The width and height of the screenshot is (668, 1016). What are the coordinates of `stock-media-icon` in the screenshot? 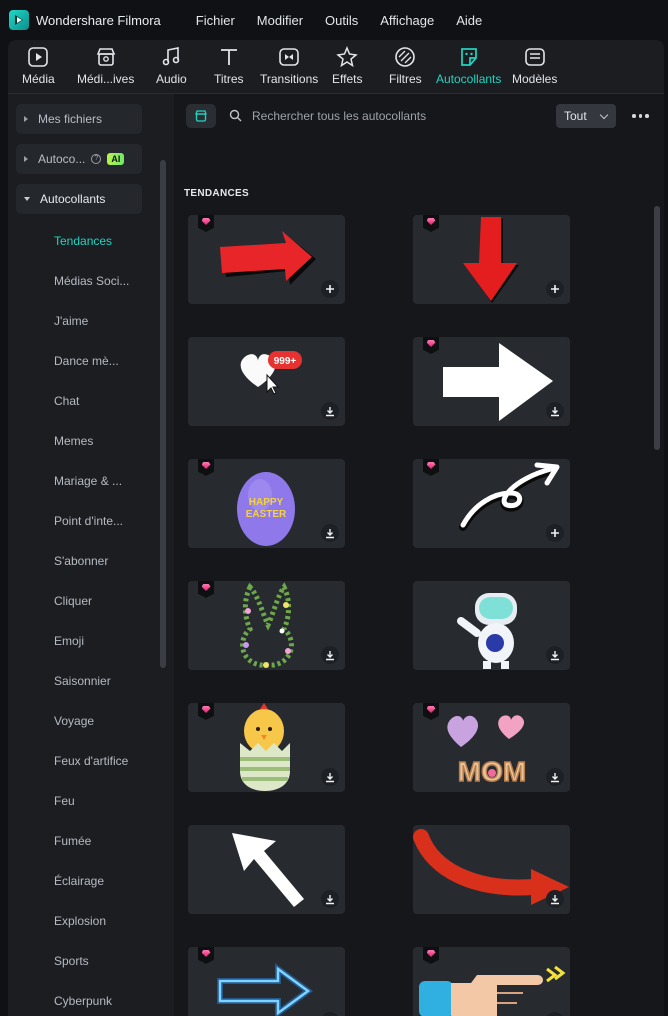 It's located at (106, 57).